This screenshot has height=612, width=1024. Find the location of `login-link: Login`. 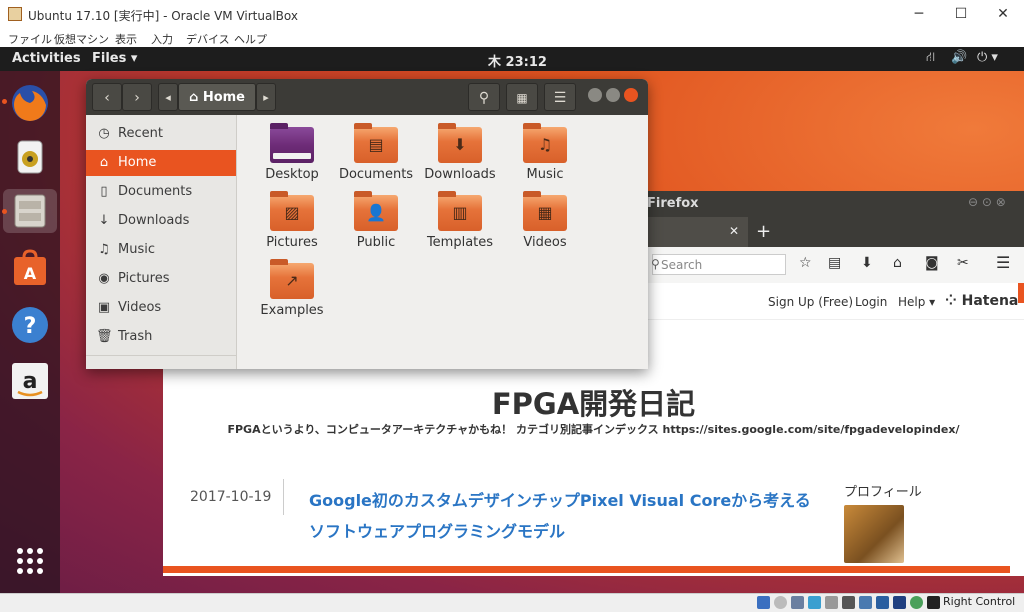

login-link: Login is located at coordinates (871, 302).